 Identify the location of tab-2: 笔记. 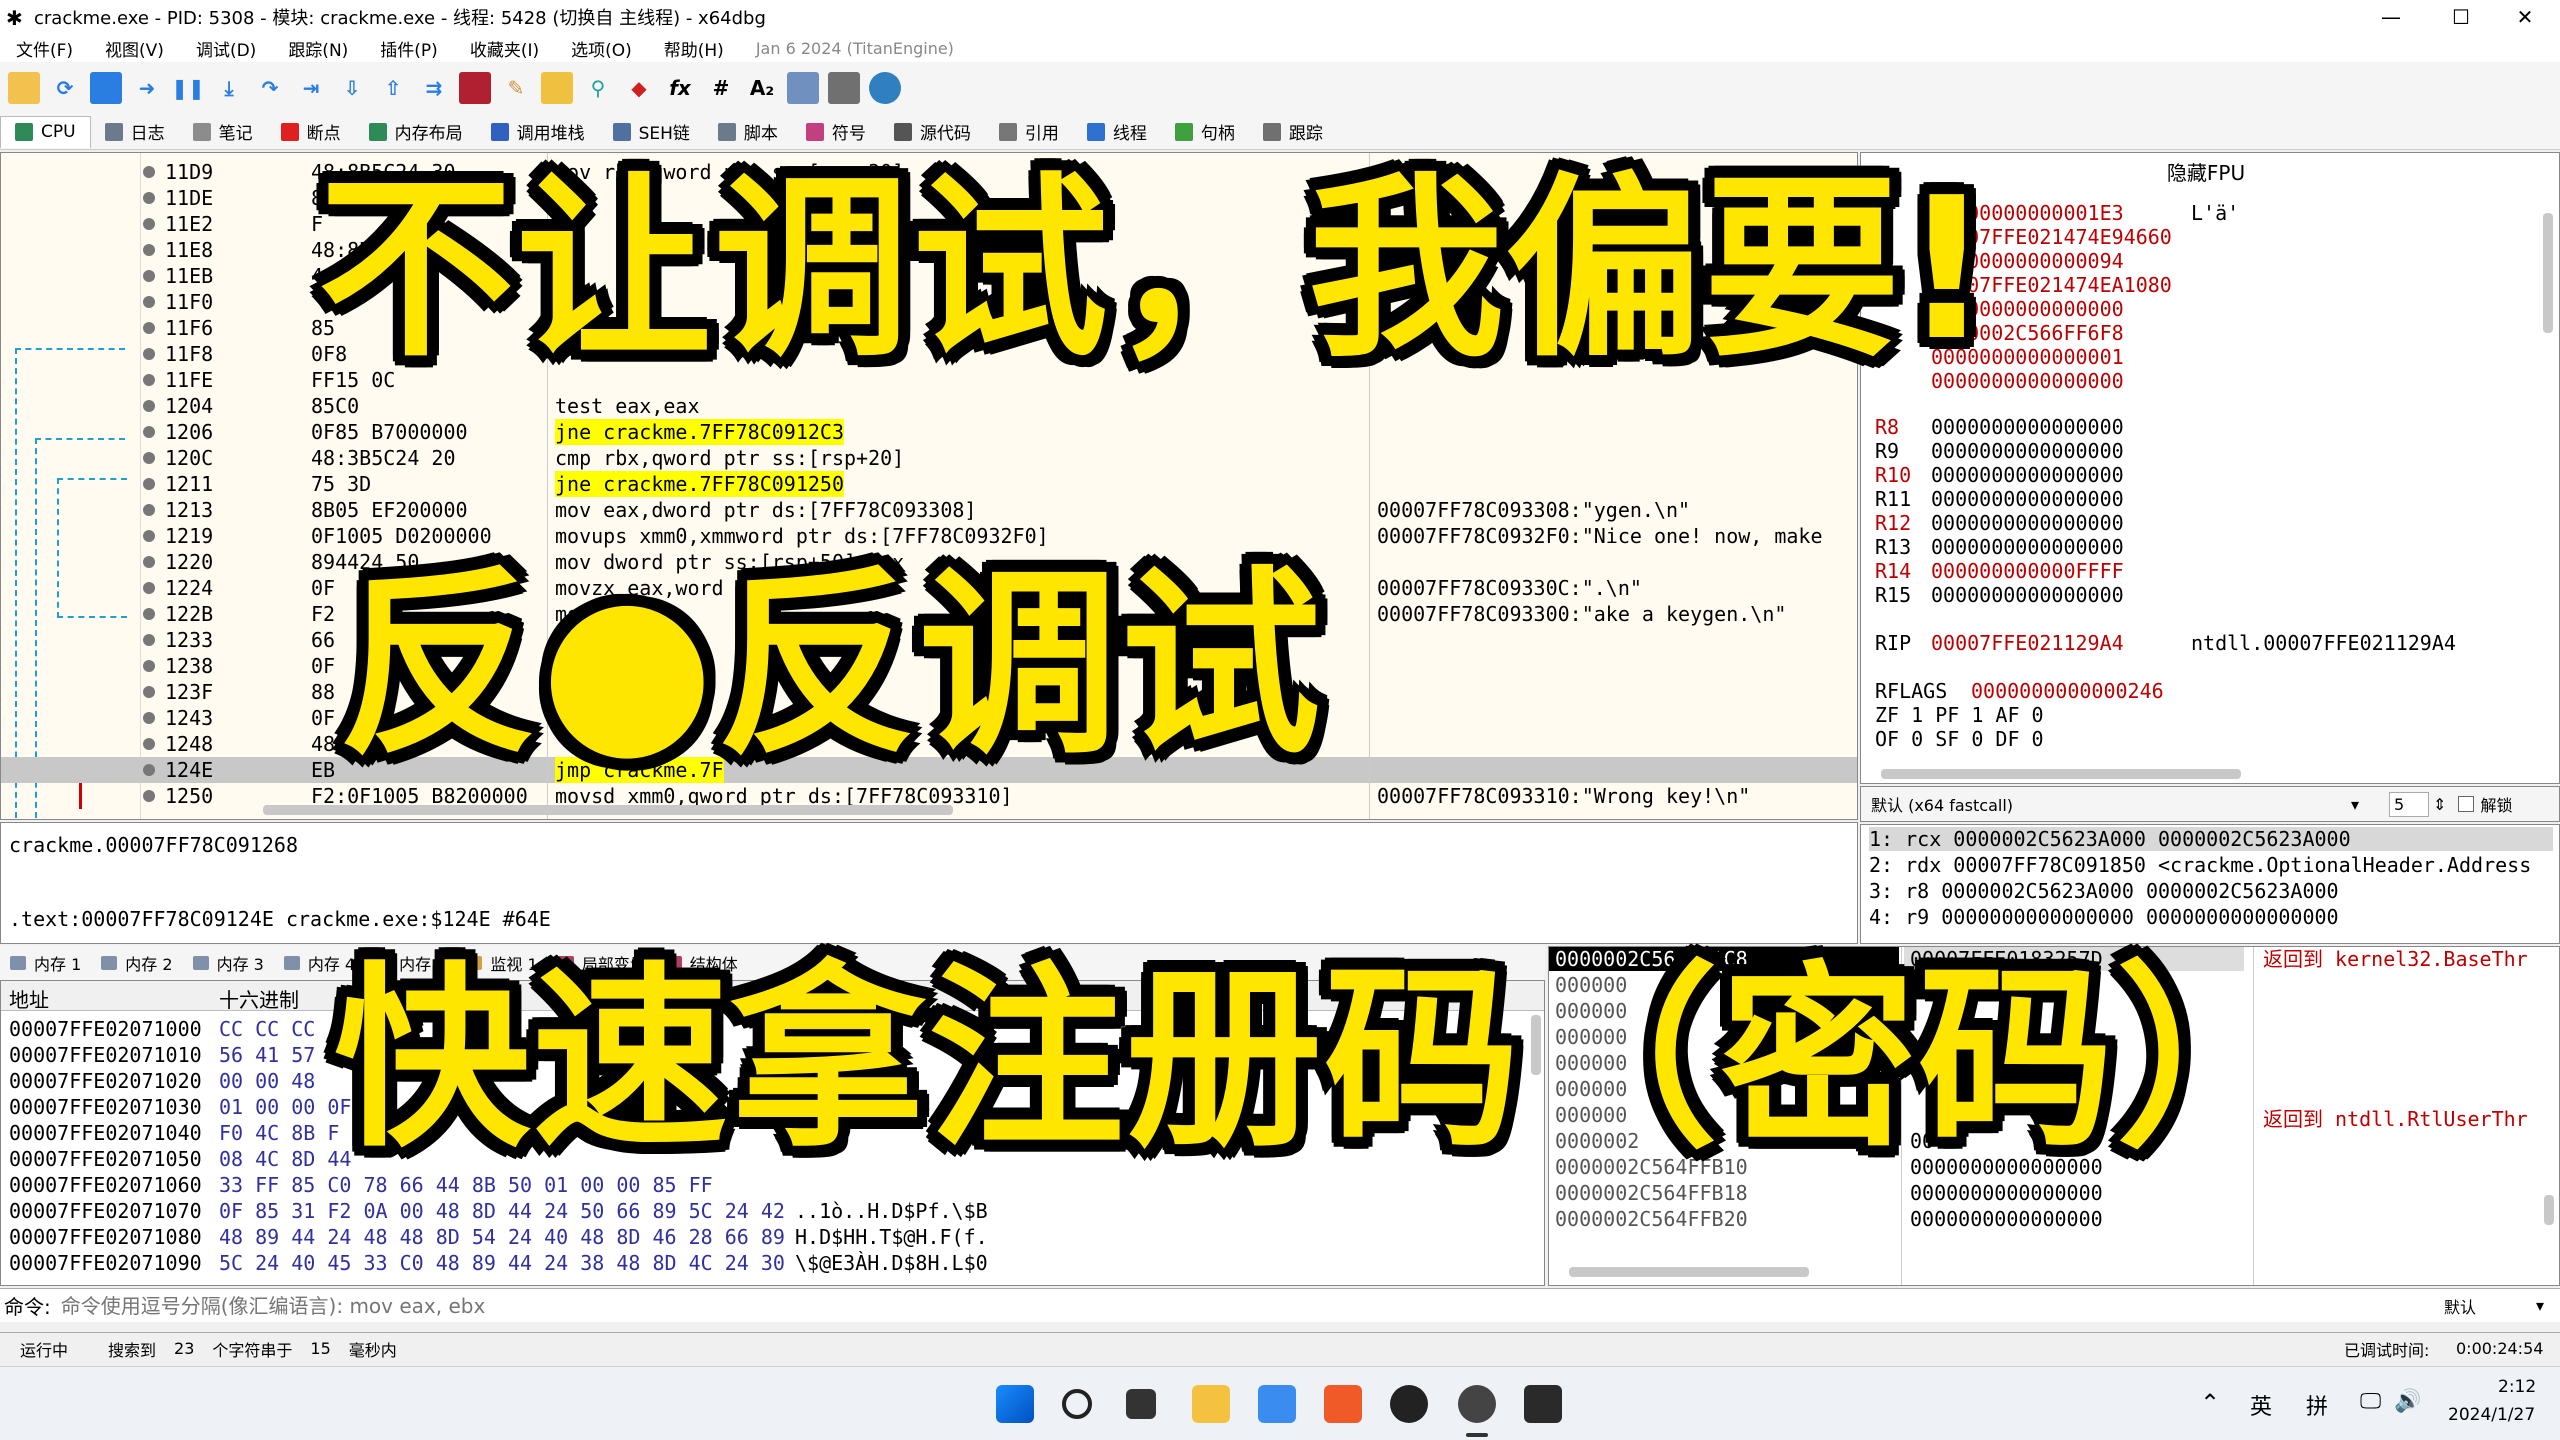
(223, 132).